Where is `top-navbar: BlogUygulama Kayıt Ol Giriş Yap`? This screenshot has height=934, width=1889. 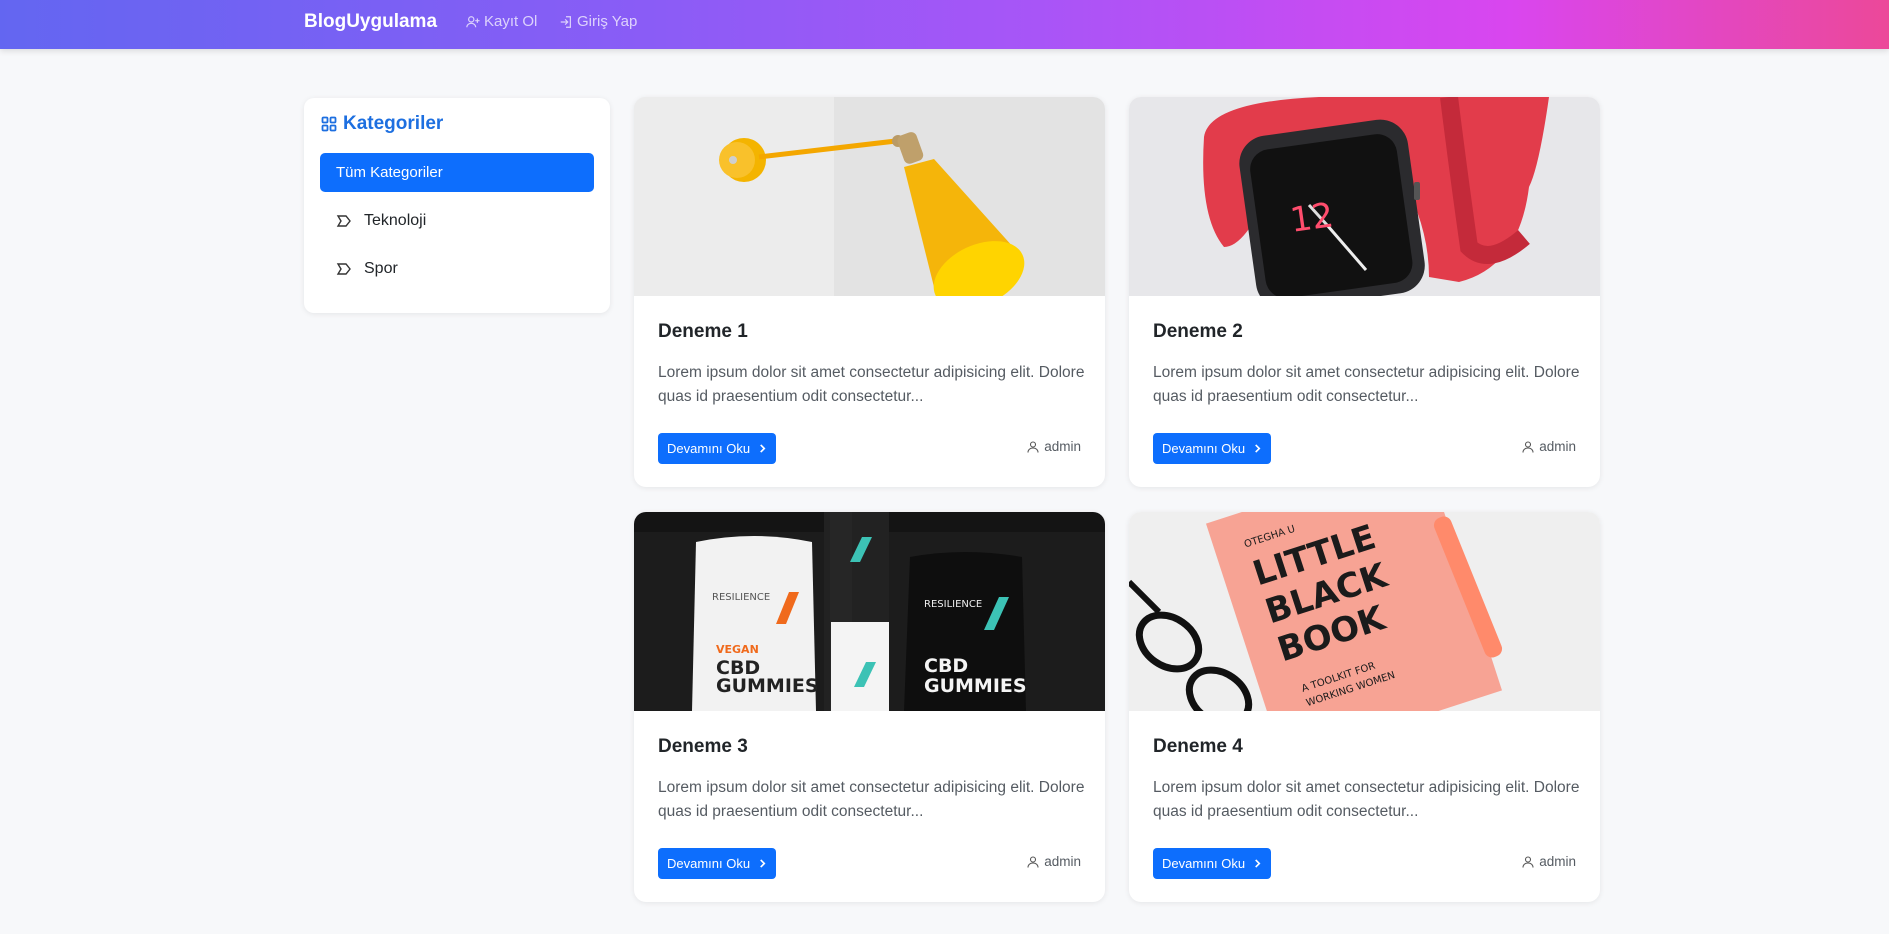 top-navbar: BlogUygulama Kayıt Ol Giriş Yap is located at coordinates (944, 24).